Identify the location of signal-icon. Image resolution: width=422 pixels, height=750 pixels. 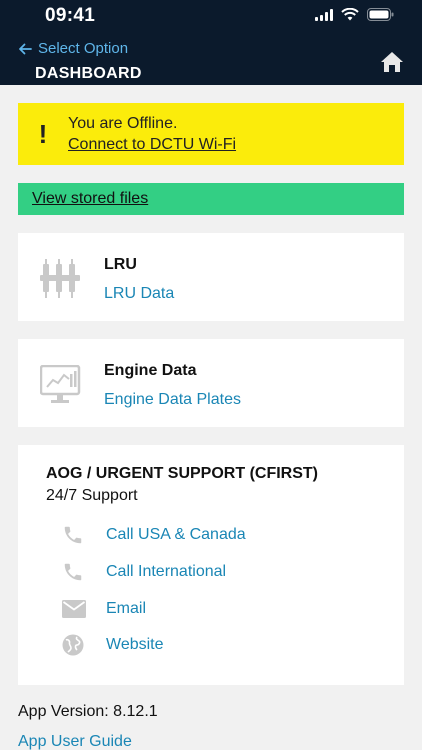
(324, 14).